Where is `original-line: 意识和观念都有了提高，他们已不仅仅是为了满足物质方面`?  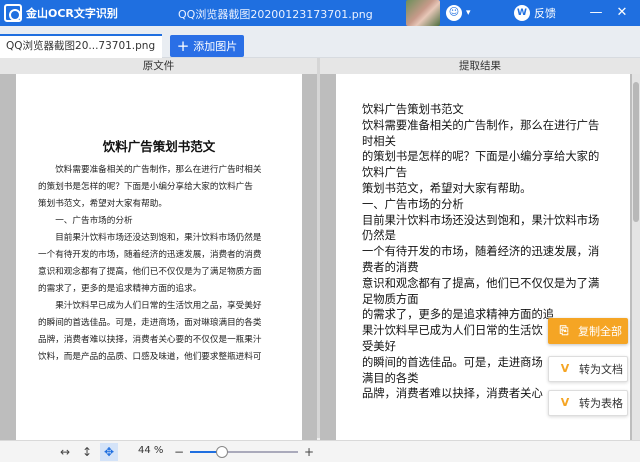
original-line: 意识和观念都有了提高，他们已不仅仅是为了满足物质方面 is located at coordinates (150, 272).